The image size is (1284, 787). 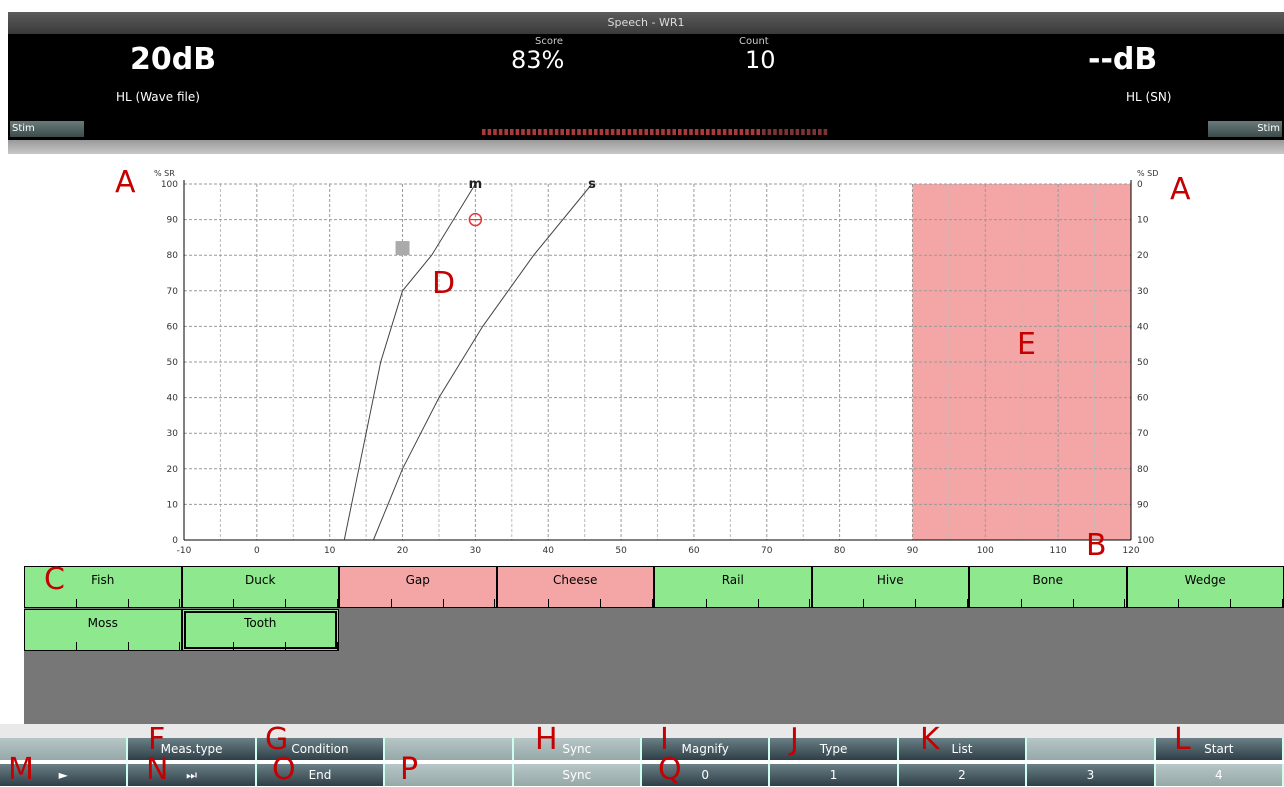 What do you see at coordinates (1091, 775) in the screenshot?
I see `fk-bottom-key-8: 3` at bounding box center [1091, 775].